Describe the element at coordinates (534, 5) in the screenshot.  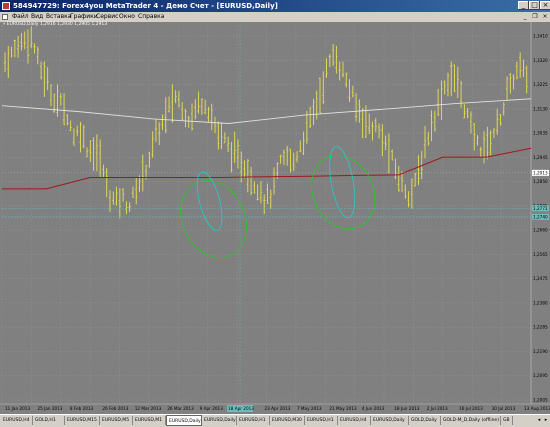
I see `maximize-button: □` at that location.